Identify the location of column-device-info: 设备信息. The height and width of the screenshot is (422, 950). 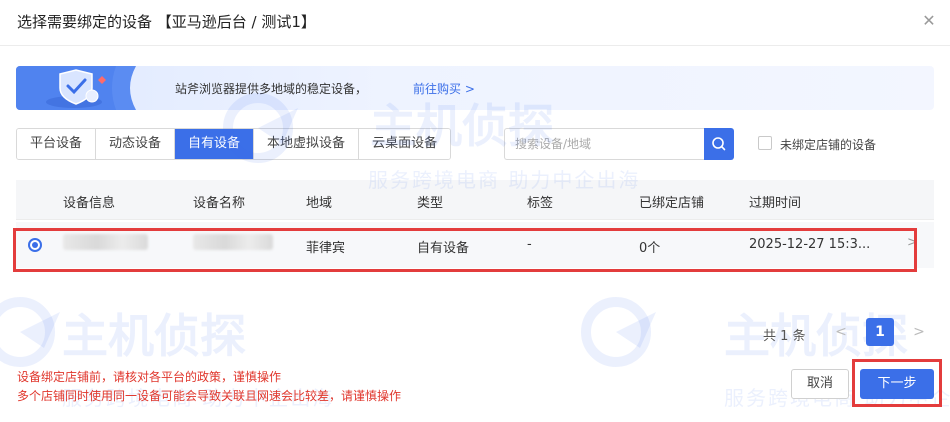
(89, 203).